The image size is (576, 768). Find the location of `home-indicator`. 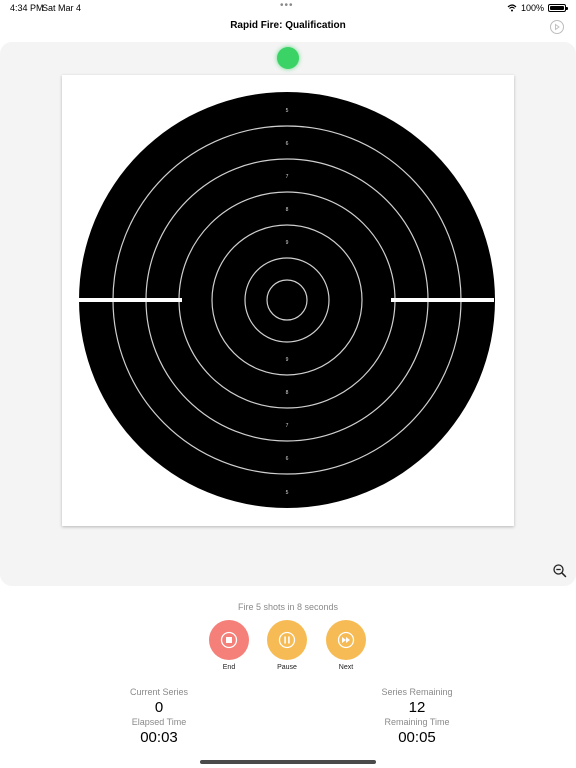

home-indicator is located at coordinates (288, 762).